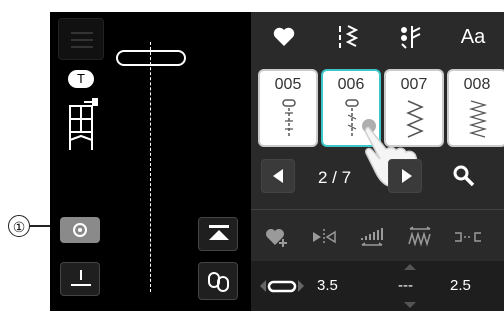 The width and height of the screenshot is (504, 311). I want to click on menu-button, so click(81, 39).